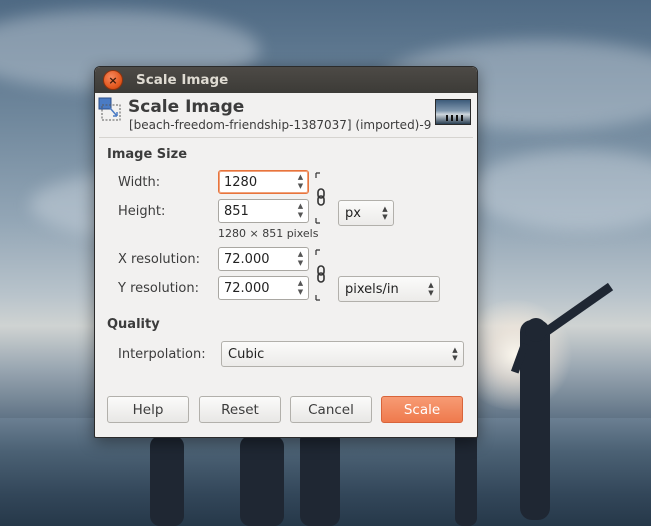 The width and height of the screenshot is (651, 526). I want to click on x-resolution-value: 72.000, so click(247, 259).